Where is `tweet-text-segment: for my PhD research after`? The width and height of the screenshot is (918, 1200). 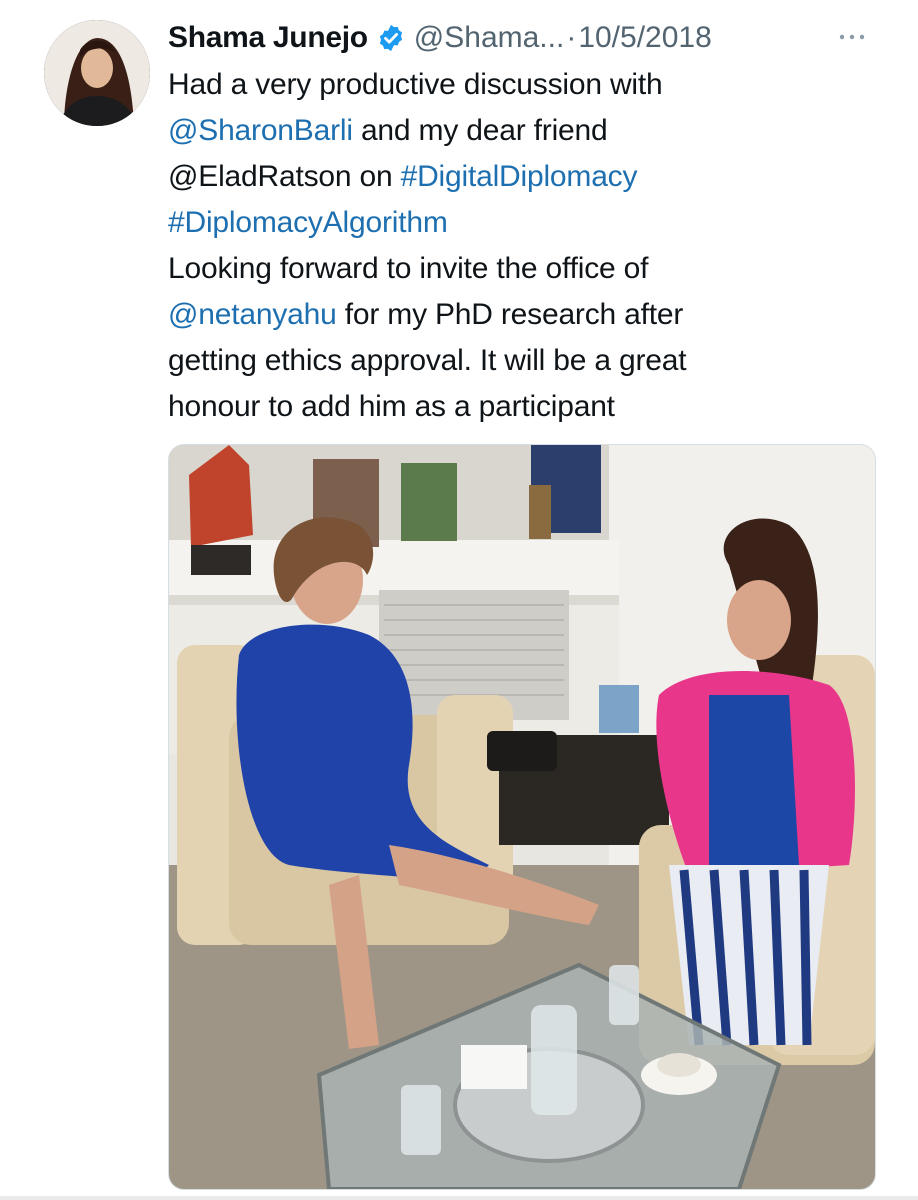
tweet-text-segment: for my PhD research after is located at coordinates (510, 314).